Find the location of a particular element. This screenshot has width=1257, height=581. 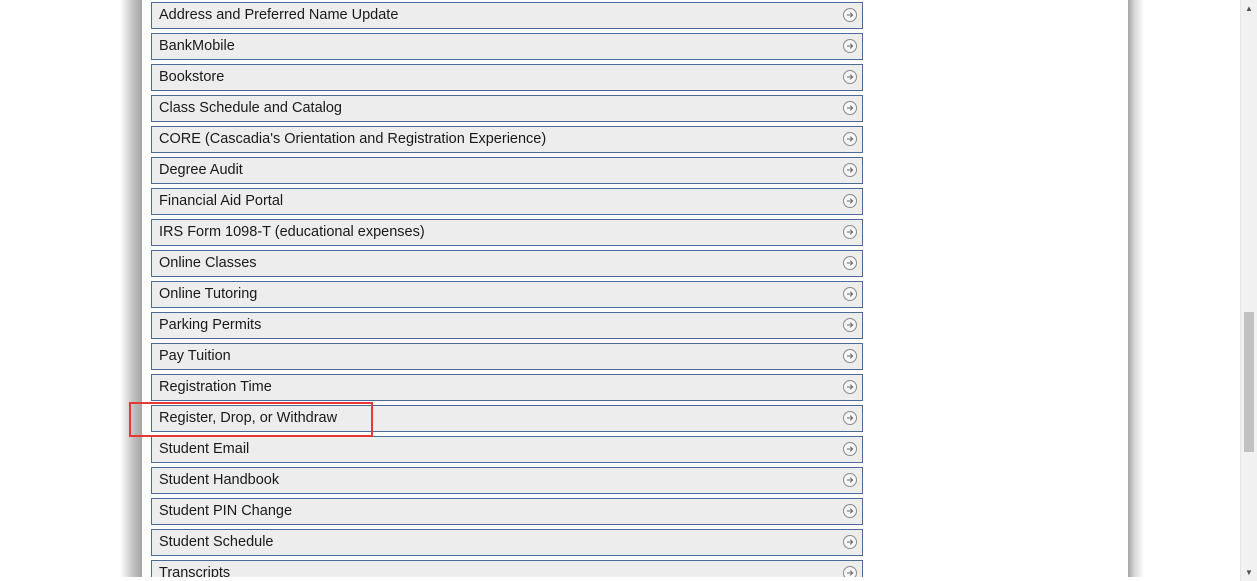

scroll-up-arrow-icon: ▲ is located at coordinates (1249, 8).